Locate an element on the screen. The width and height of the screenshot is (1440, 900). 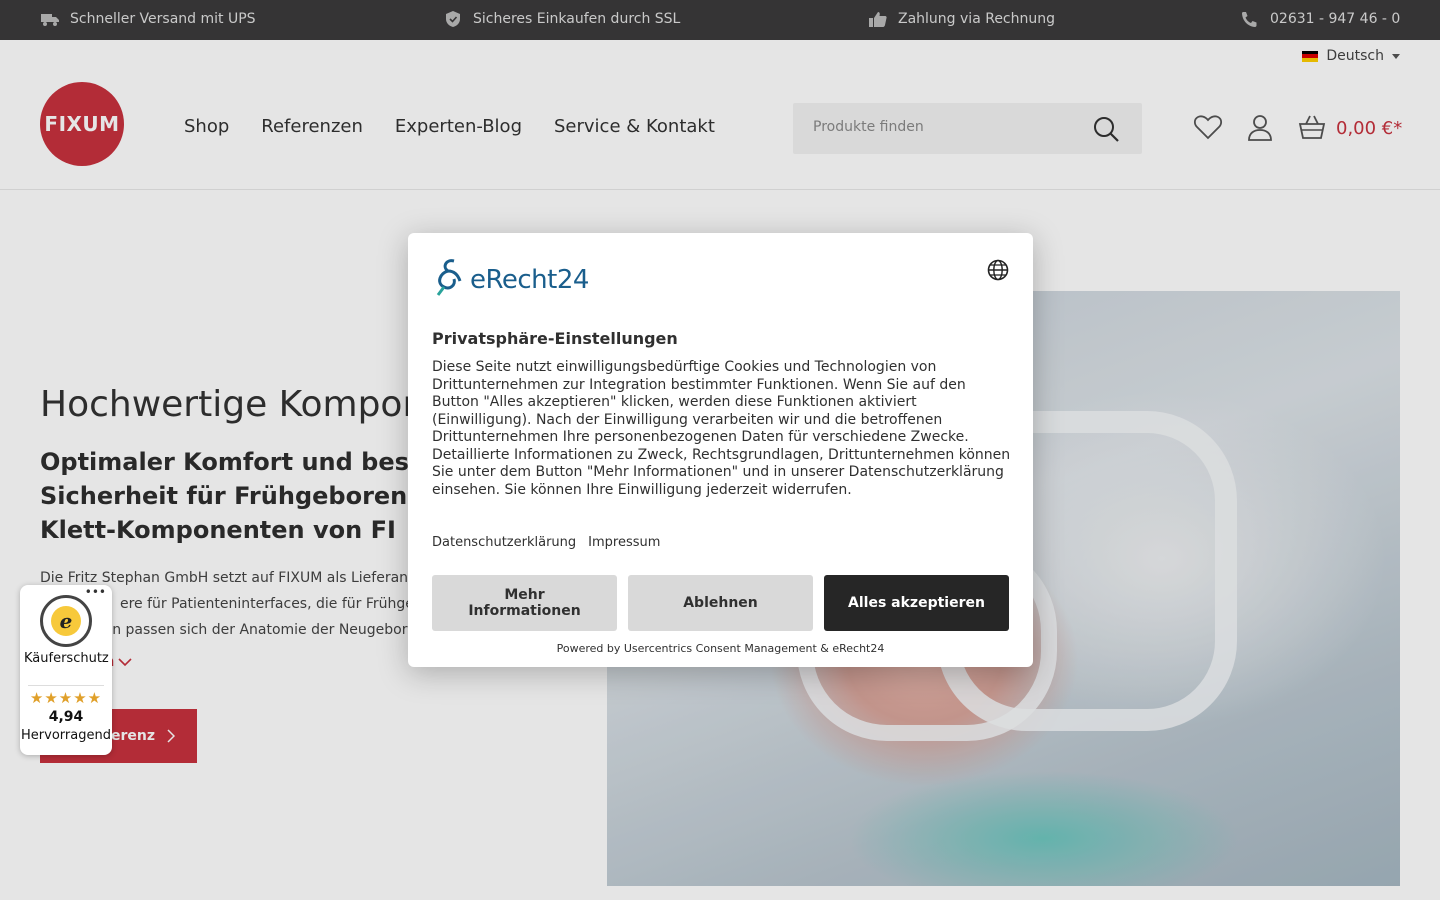
erecht24-logo: eRecht24 is located at coordinates (510, 277).